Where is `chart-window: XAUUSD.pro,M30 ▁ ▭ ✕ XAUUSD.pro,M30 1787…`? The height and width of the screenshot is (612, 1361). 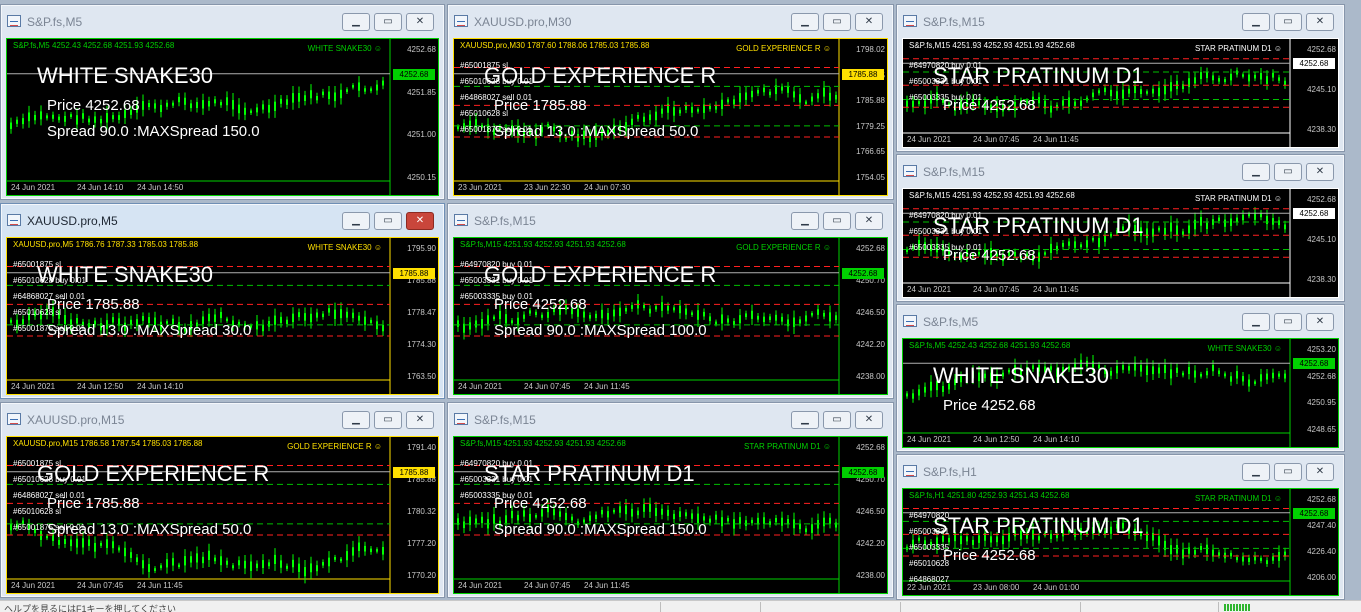
chart-window: XAUUSD.pro,M30 ▁ ▭ ✕ XAUUSD.pro,M30 1787… is located at coordinates (670, 102).